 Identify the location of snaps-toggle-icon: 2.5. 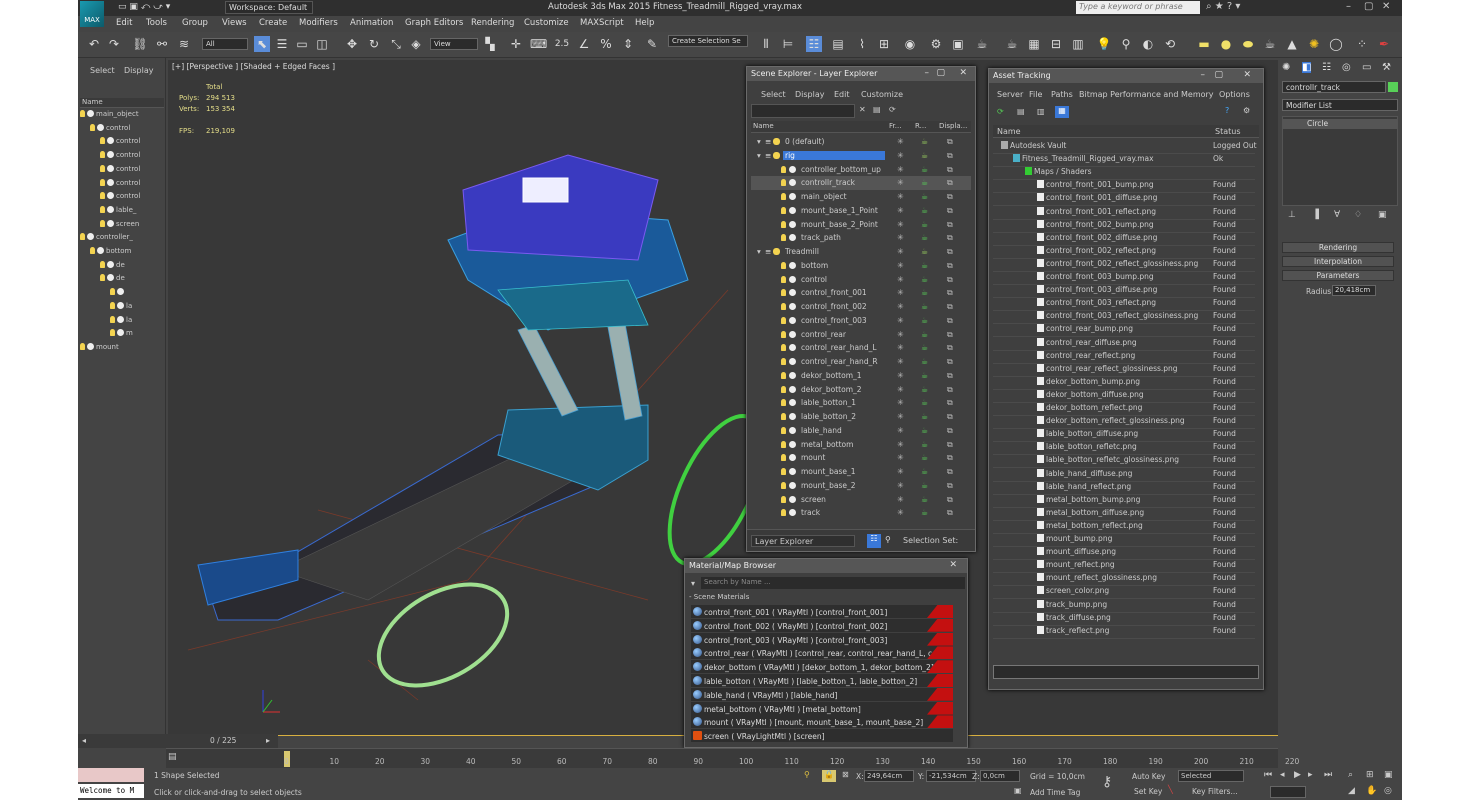
(562, 44).